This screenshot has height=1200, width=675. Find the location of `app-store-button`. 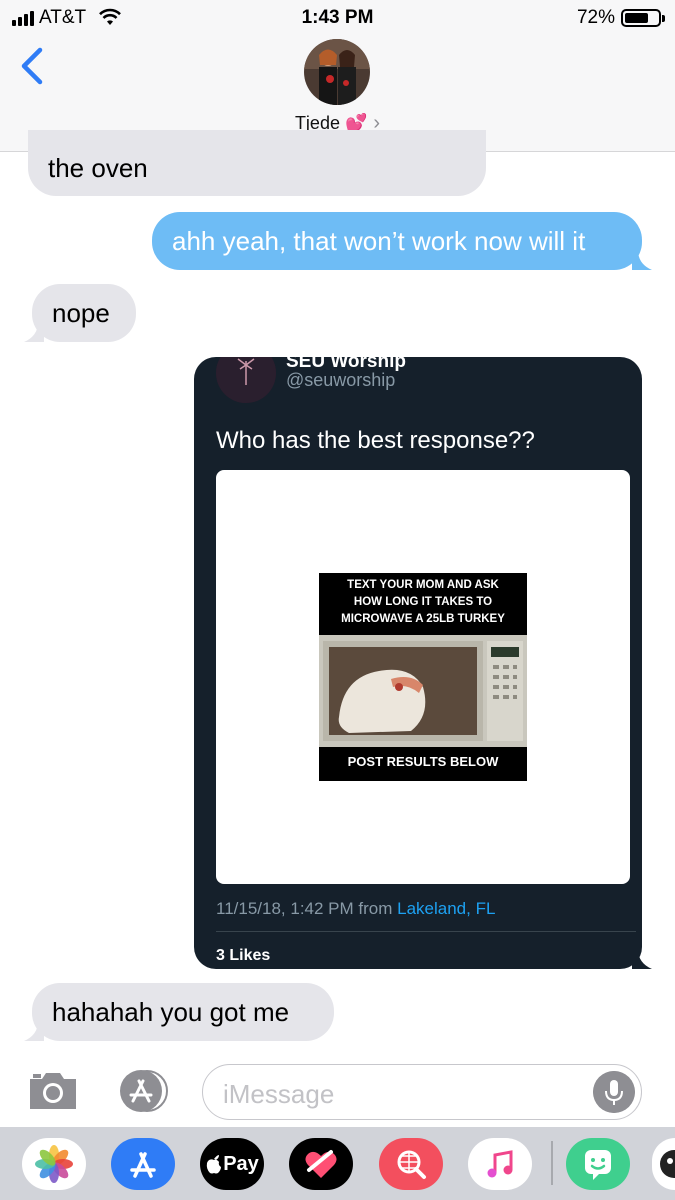

app-store-button is located at coordinates (143, 1164).